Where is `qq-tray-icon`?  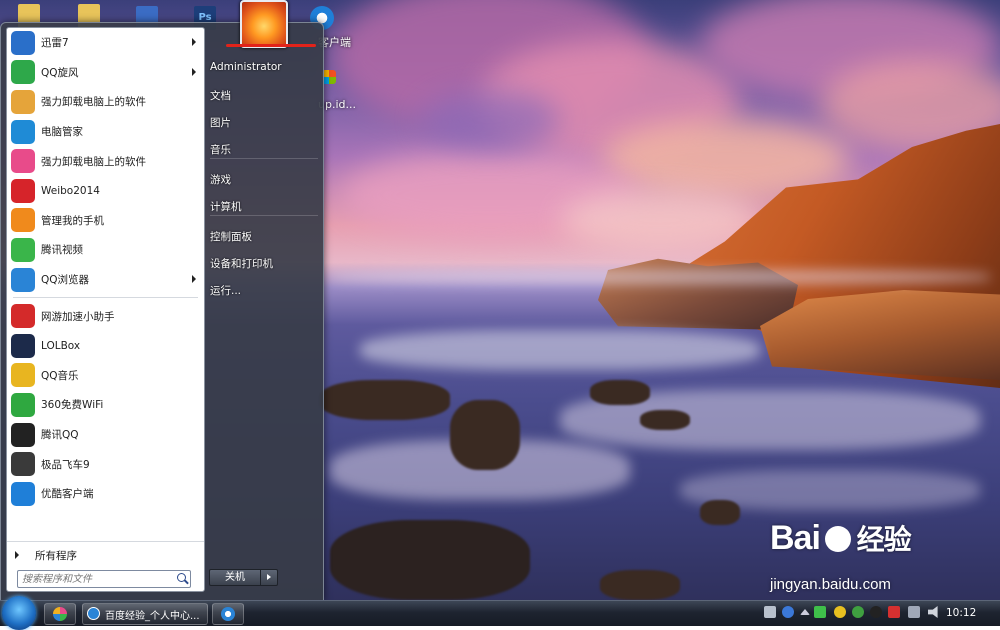 qq-tray-icon is located at coordinates (876, 612).